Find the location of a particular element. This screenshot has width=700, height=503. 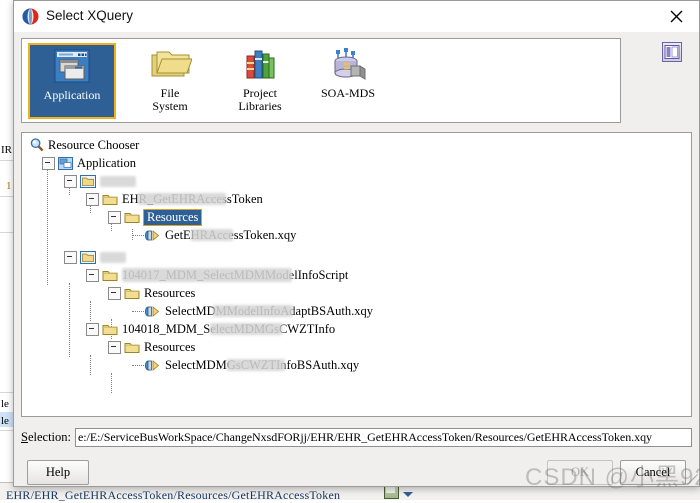

tree-node-label: Application is located at coordinates (107, 162).